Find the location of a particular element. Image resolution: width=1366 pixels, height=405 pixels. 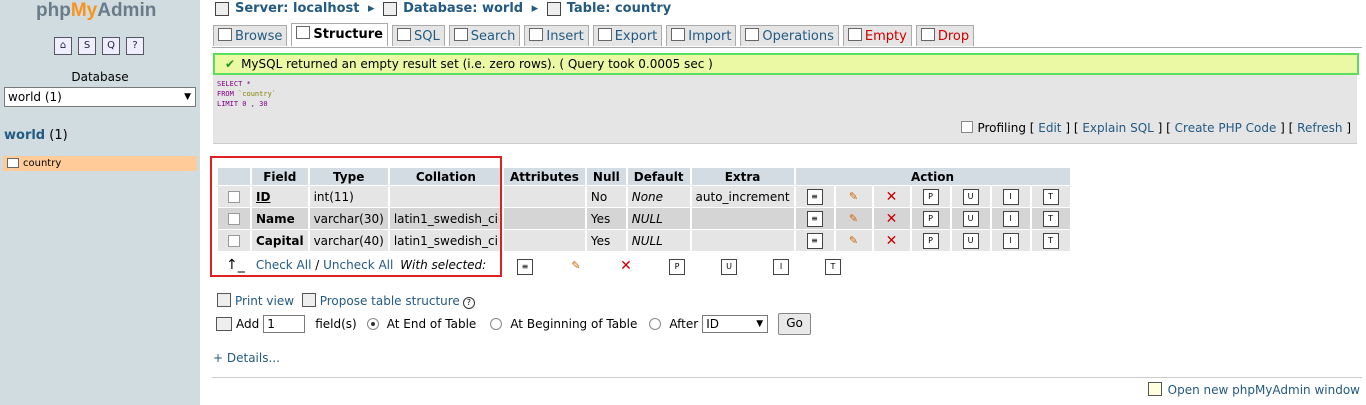

breadcrumb-table: Table: country is located at coordinates (619, 8).